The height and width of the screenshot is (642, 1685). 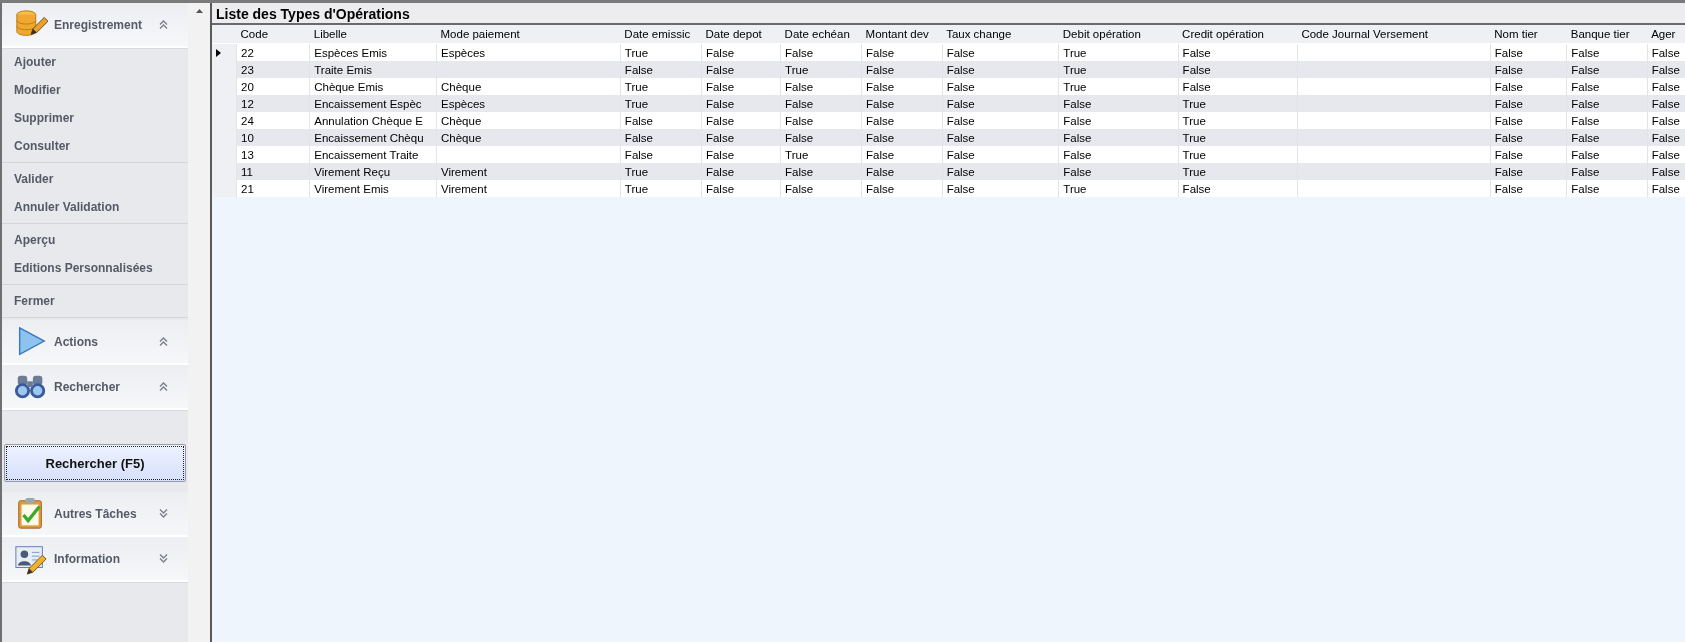 What do you see at coordinates (95, 463) in the screenshot?
I see `search-button: Rechercher (F5)` at bounding box center [95, 463].